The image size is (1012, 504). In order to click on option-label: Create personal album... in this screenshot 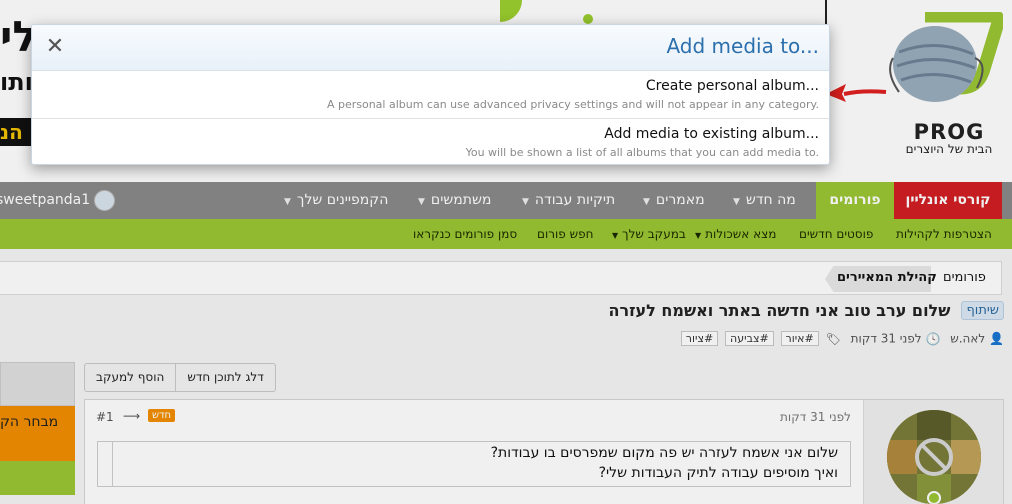, I will do `click(732, 86)`.